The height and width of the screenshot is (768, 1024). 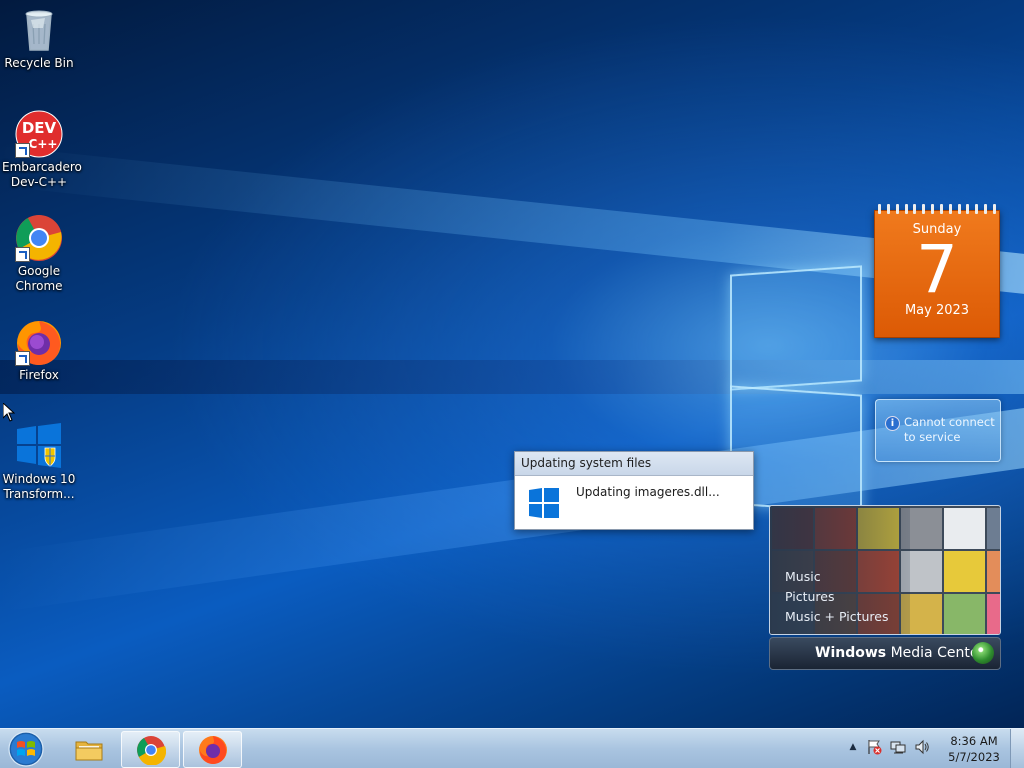 What do you see at coordinates (853, 747) in the screenshot?
I see `show-hidden-icons-chevron-icon: ▲` at bounding box center [853, 747].